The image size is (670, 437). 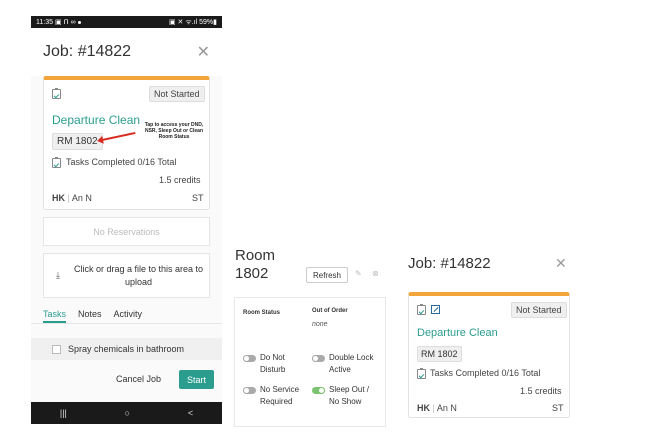 What do you see at coordinates (255, 264) in the screenshot?
I see `room-title: Room 1802` at bounding box center [255, 264].